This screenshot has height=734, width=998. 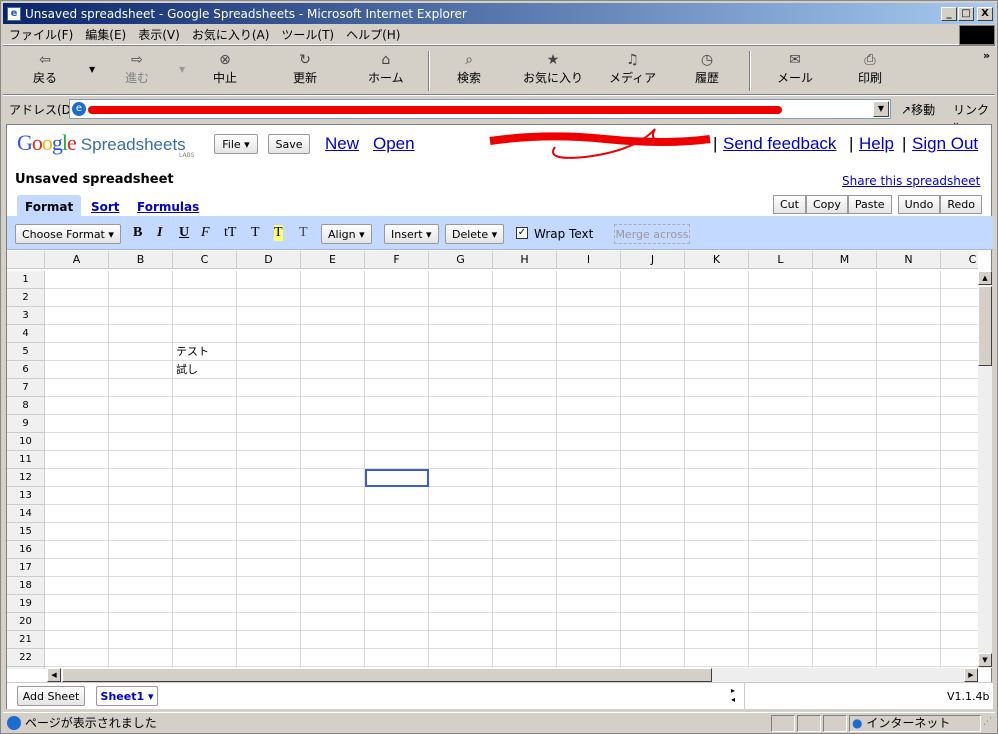 What do you see at coordinates (45, 68) in the screenshot?
I see `back-button: ⇦ 戻る` at bounding box center [45, 68].